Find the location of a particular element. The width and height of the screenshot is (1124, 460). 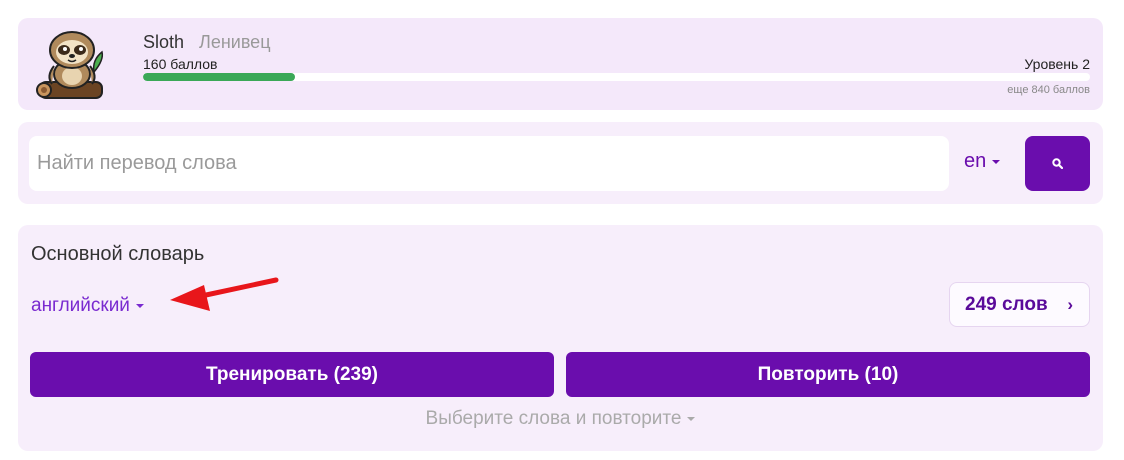

level-label: Уровень 2 is located at coordinates (1057, 64).